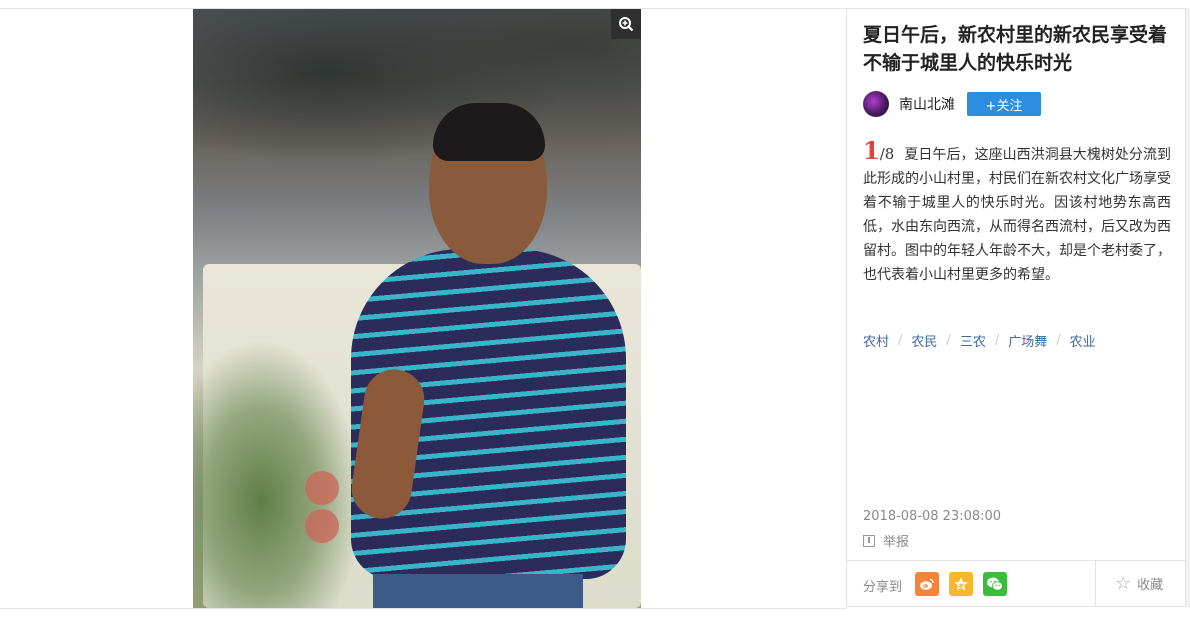 This screenshot has height=618, width=1190. What do you see at coordinates (278, 473) in the screenshot?
I see `photo-plant` at bounding box center [278, 473].